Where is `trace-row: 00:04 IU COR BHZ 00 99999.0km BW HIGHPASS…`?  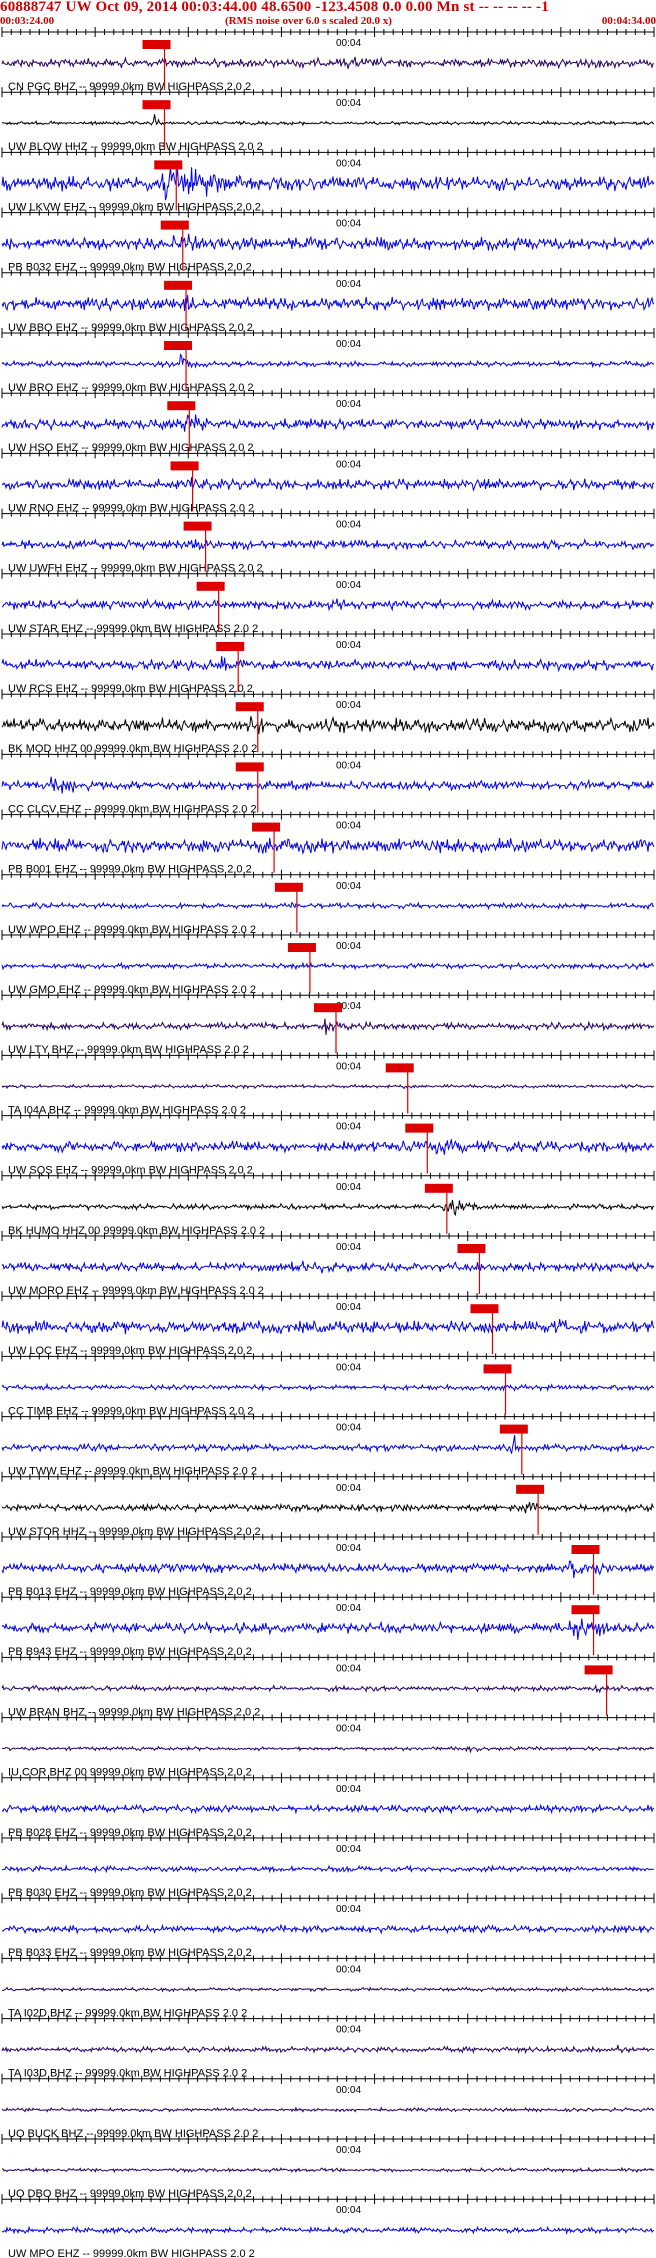 trace-row: 00:04 IU COR BHZ 00 99999.0km BW HIGHPASS… is located at coordinates (328, 1745).